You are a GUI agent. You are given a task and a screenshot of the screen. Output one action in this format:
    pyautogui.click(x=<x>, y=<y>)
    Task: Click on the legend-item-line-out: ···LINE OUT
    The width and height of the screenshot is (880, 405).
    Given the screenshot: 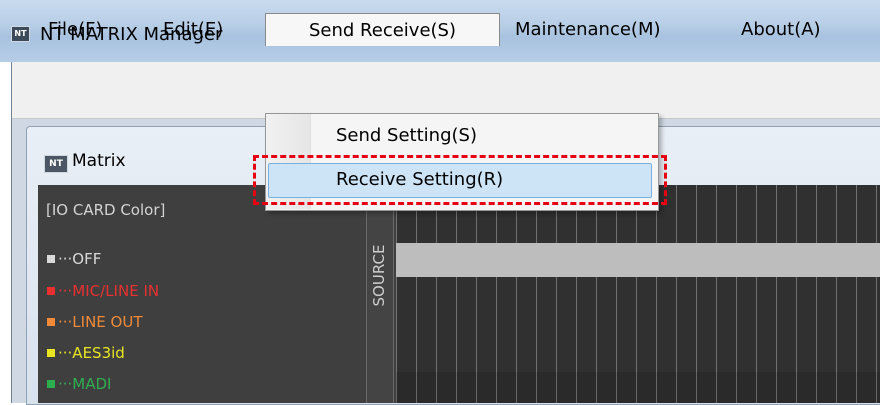 What is the action you would take?
    pyautogui.click(x=95, y=322)
    